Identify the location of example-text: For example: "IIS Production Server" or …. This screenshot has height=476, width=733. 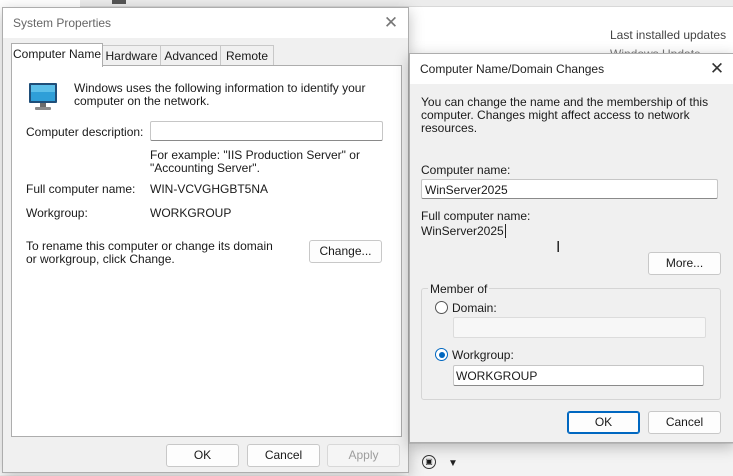
(255, 161).